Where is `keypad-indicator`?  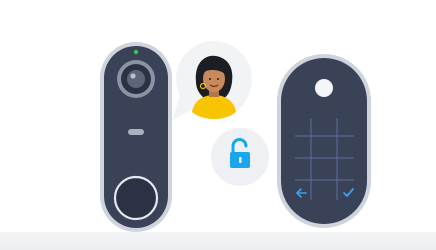 keypad-indicator is located at coordinates (324, 88).